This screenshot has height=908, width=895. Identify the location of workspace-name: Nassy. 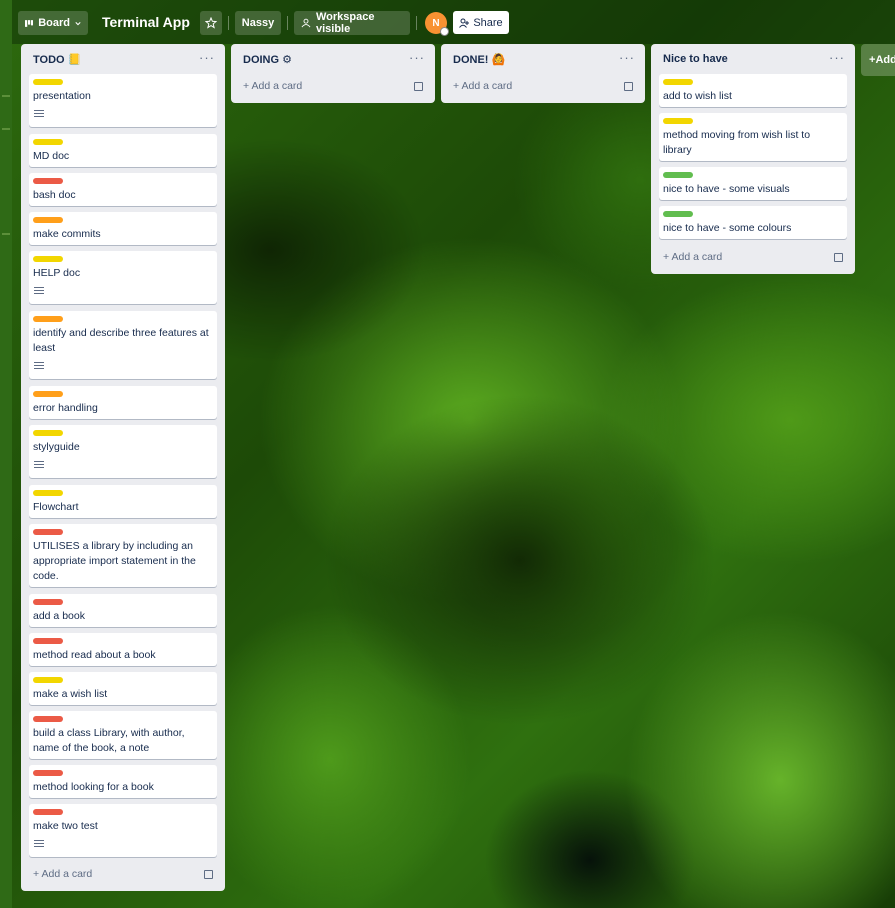
(258, 23).